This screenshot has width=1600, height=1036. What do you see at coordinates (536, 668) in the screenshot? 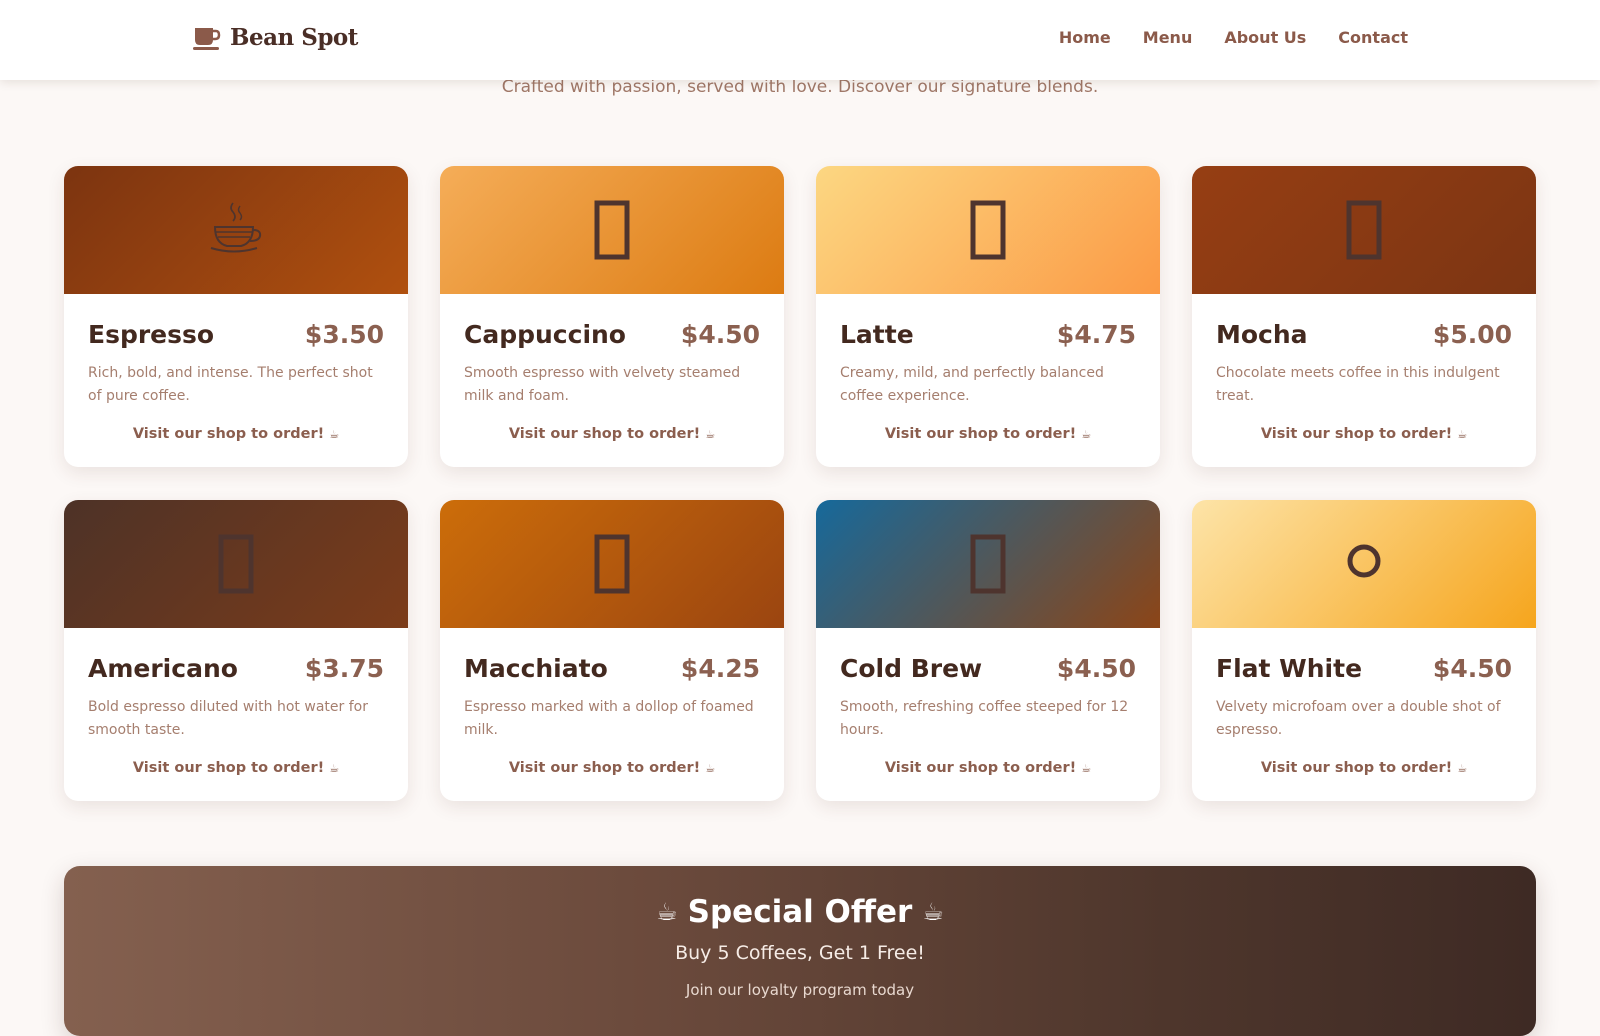
I see `card-name: Macchiato` at bounding box center [536, 668].